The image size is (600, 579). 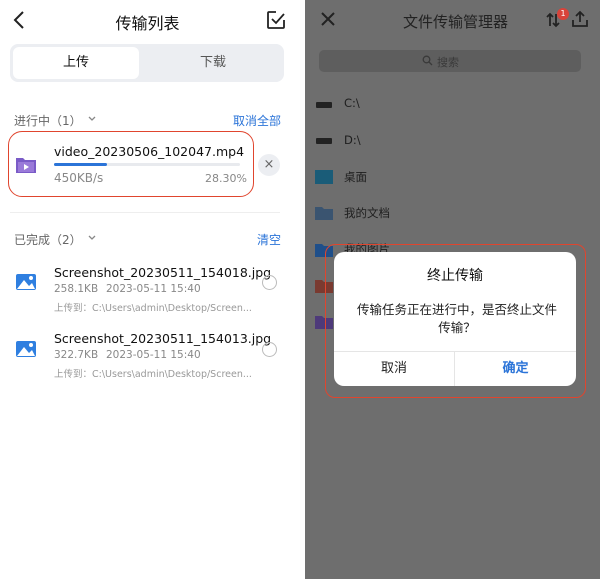 I want to click on notification-badge: 1, so click(x=563, y=14).